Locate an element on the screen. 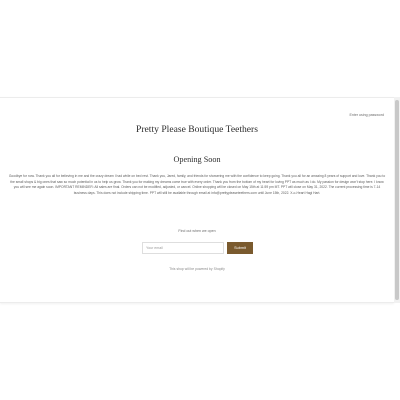  email-input is located at coordinates (183, 248).